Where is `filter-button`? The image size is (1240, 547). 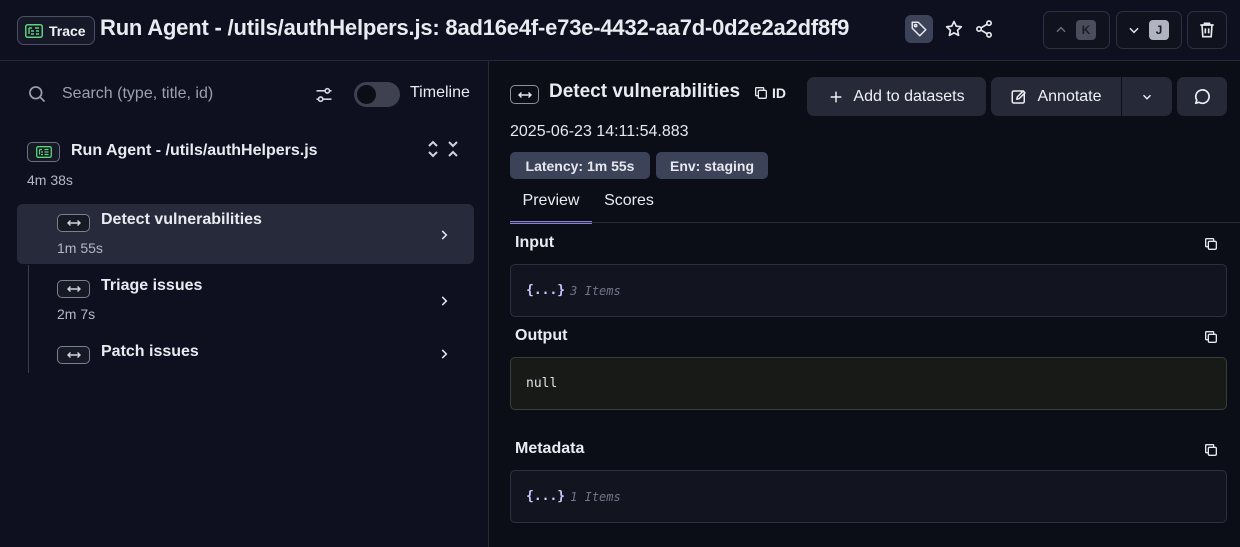 filter-button is located at coordinates (324, 95).